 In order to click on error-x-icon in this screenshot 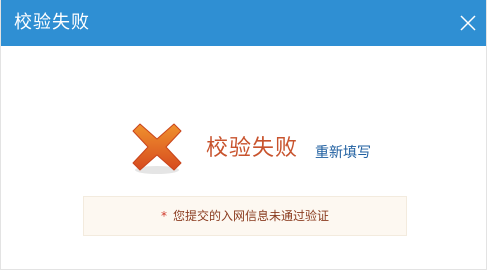, I will do `click(157, 148)`.